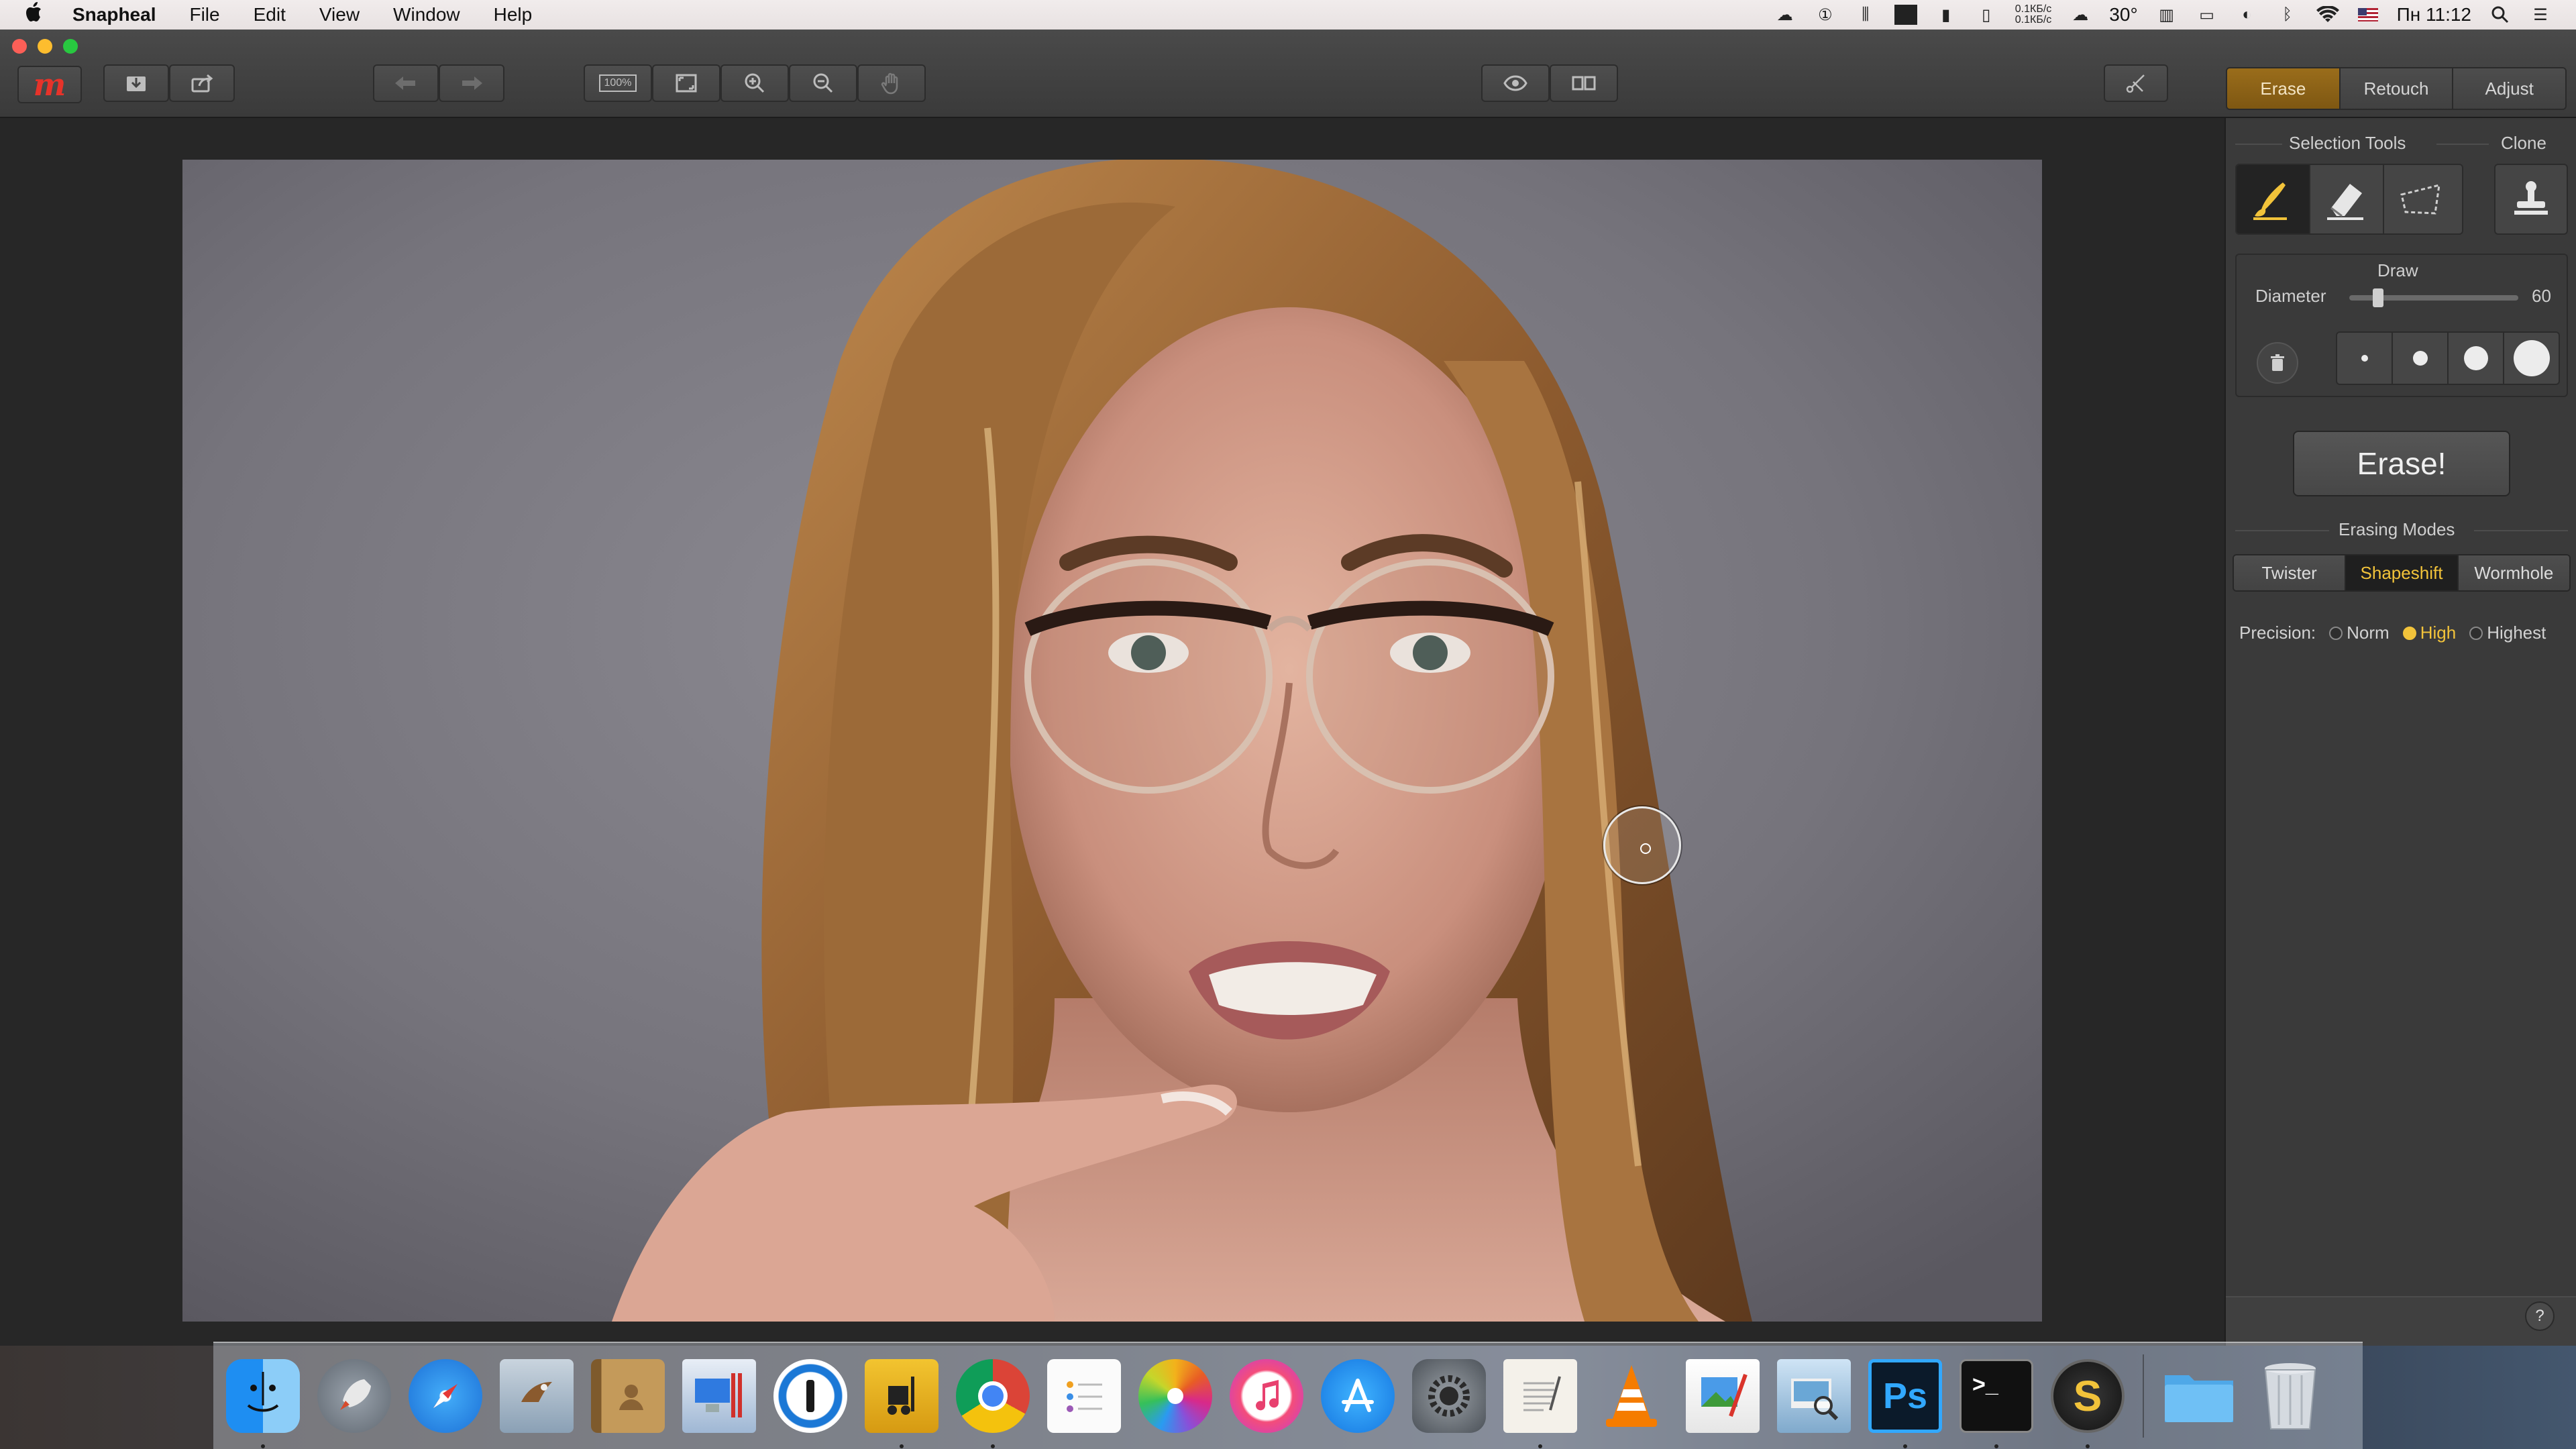 The width and height of the screenshot is (2576, 1449). I want to click on dock-itunes, so click(1266, 1396).